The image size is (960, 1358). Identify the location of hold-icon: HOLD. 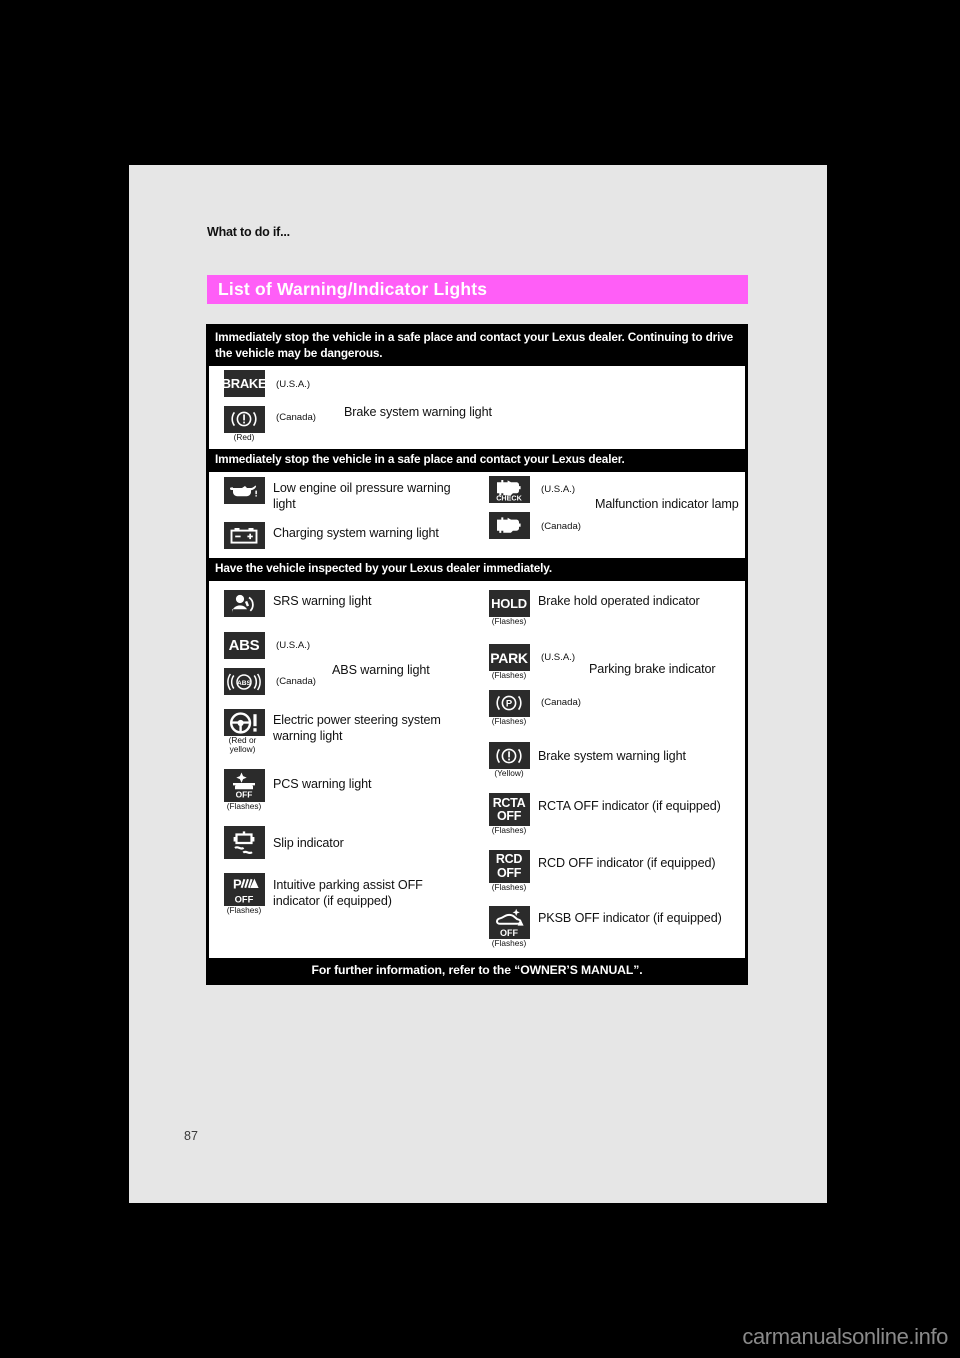
(509, 604).